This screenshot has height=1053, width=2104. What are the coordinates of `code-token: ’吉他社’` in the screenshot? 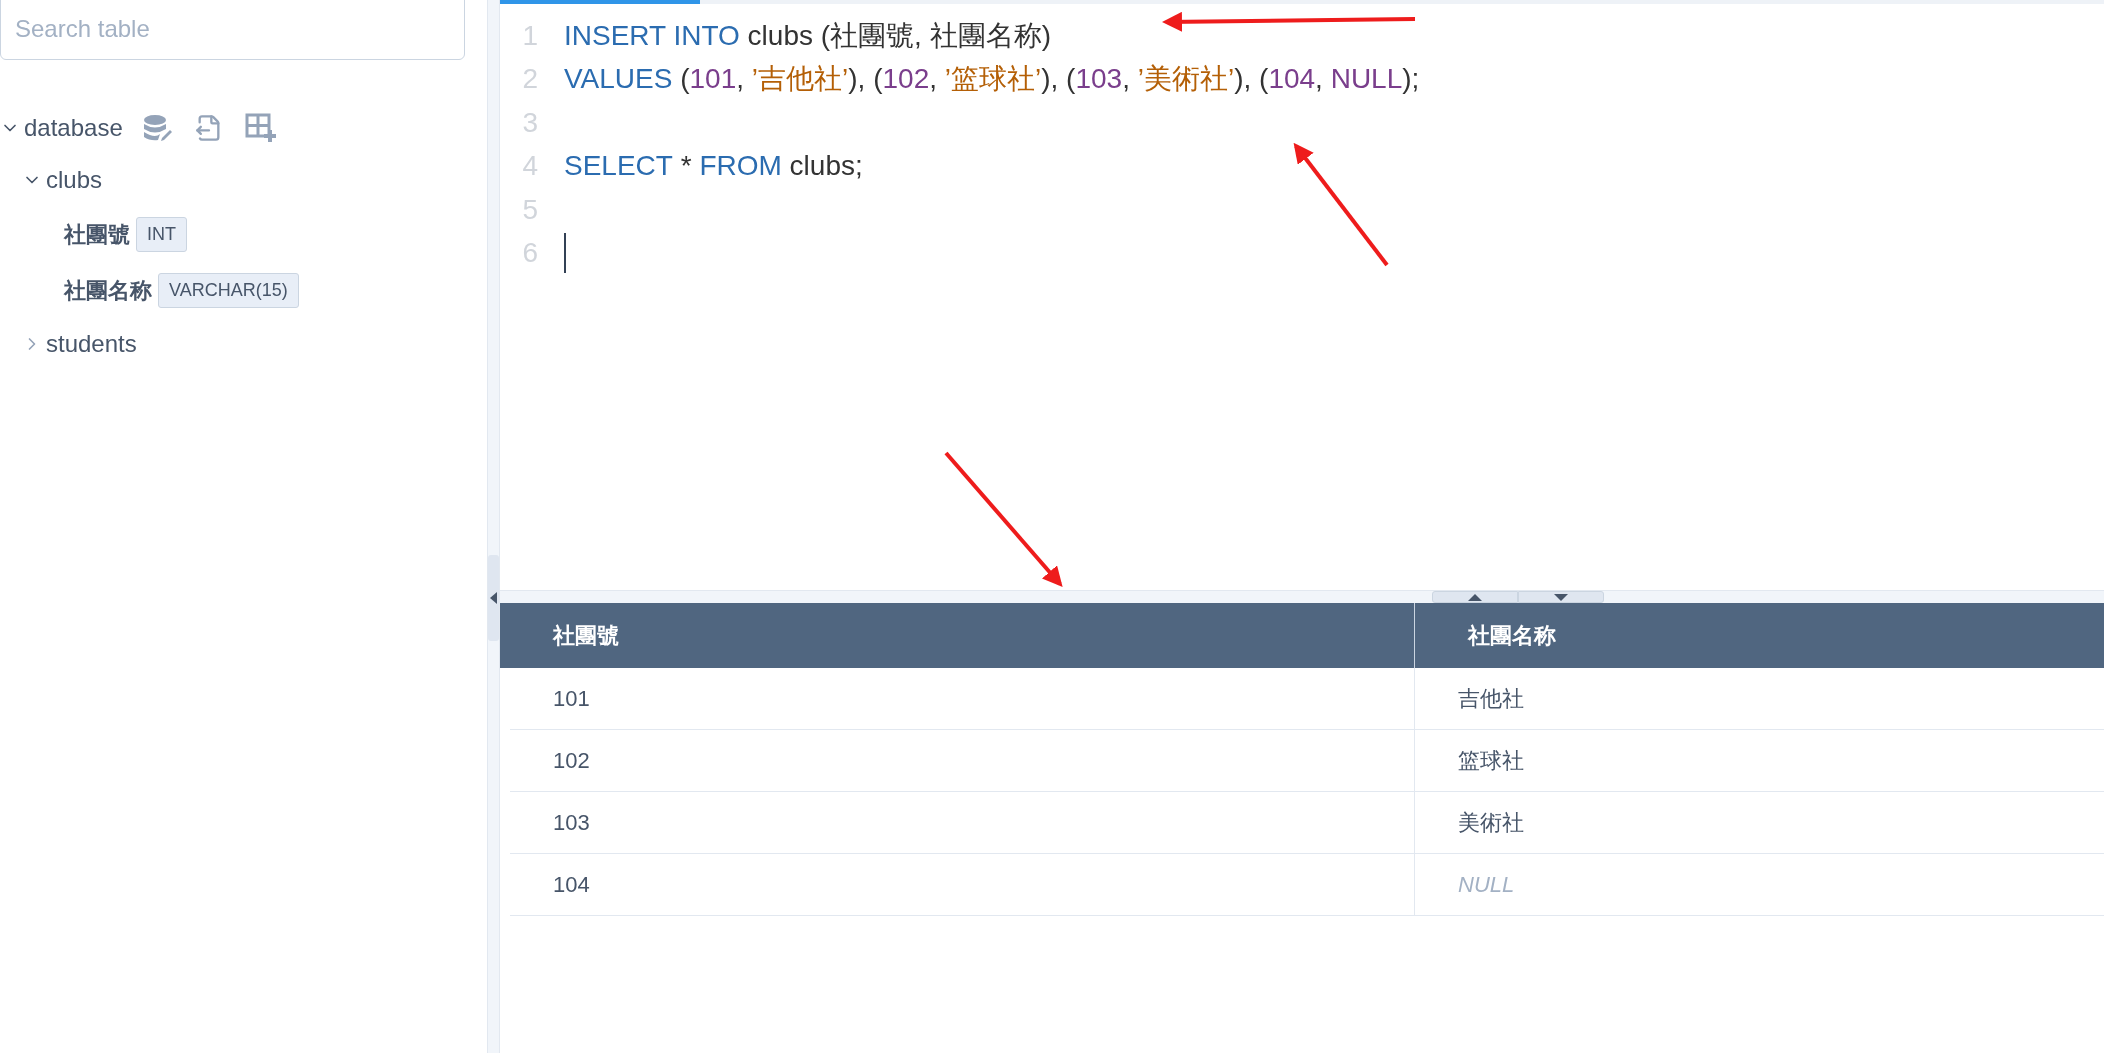 It's located at (800, 79).